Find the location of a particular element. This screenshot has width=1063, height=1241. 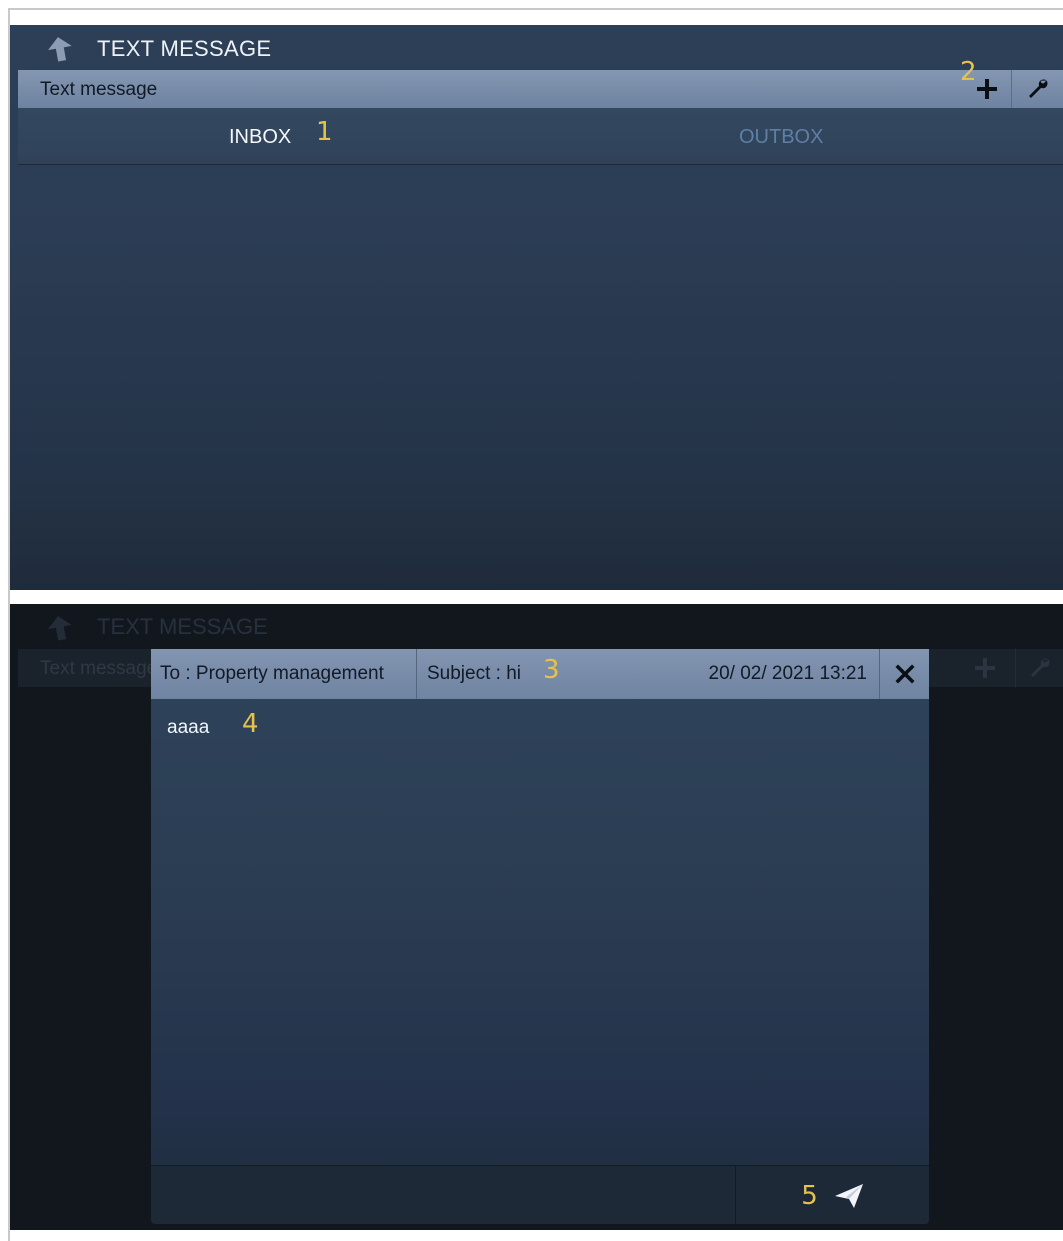

message-timestamp: 20/ 02/ 2021 13:21 is located at coordinates (787, 673).